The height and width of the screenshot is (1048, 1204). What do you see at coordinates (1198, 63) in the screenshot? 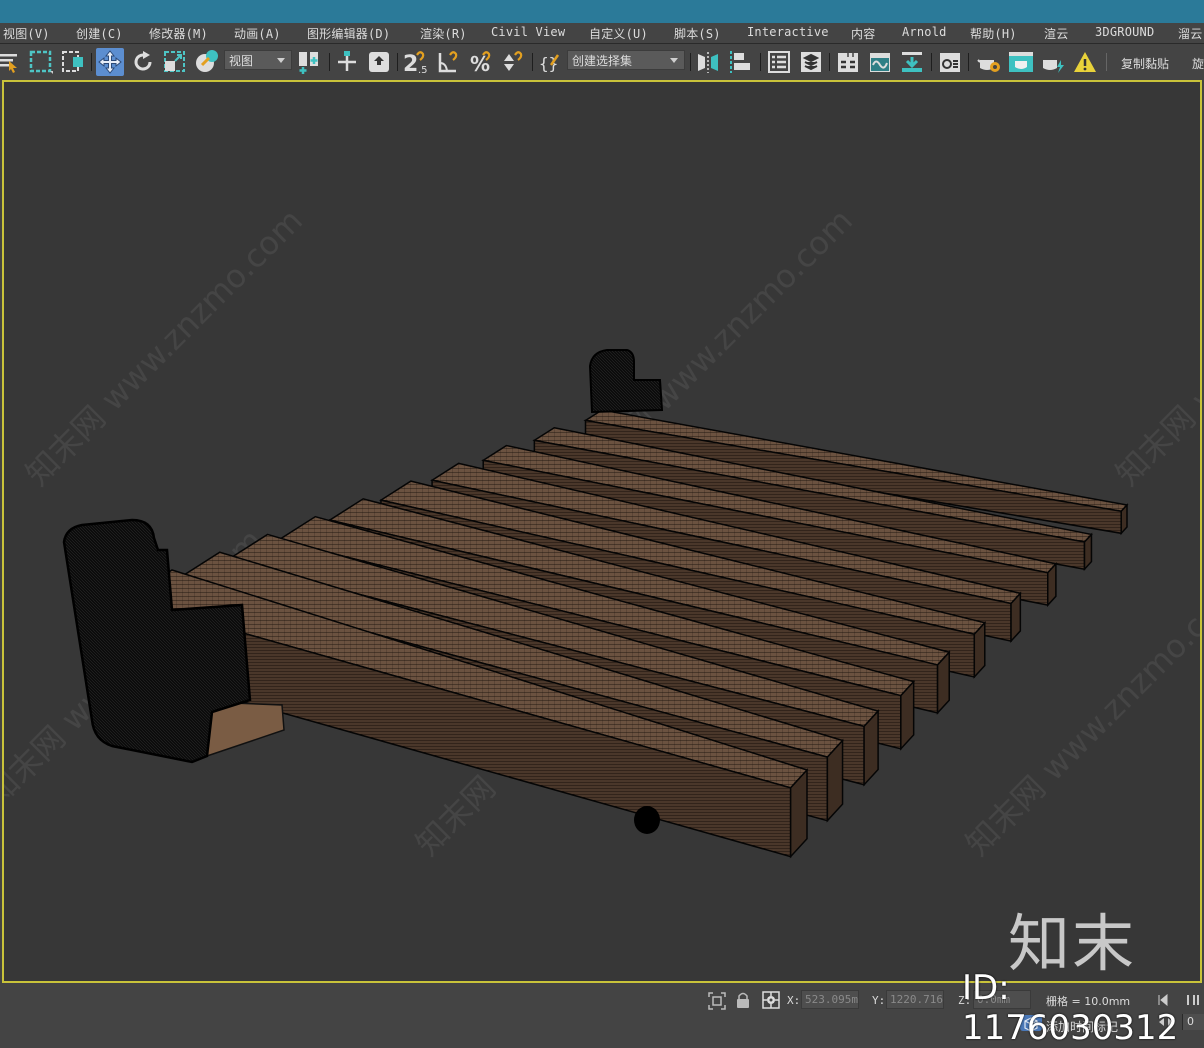
I see `rotate-tool-button: 旋` at bounding box center [1198, 63].